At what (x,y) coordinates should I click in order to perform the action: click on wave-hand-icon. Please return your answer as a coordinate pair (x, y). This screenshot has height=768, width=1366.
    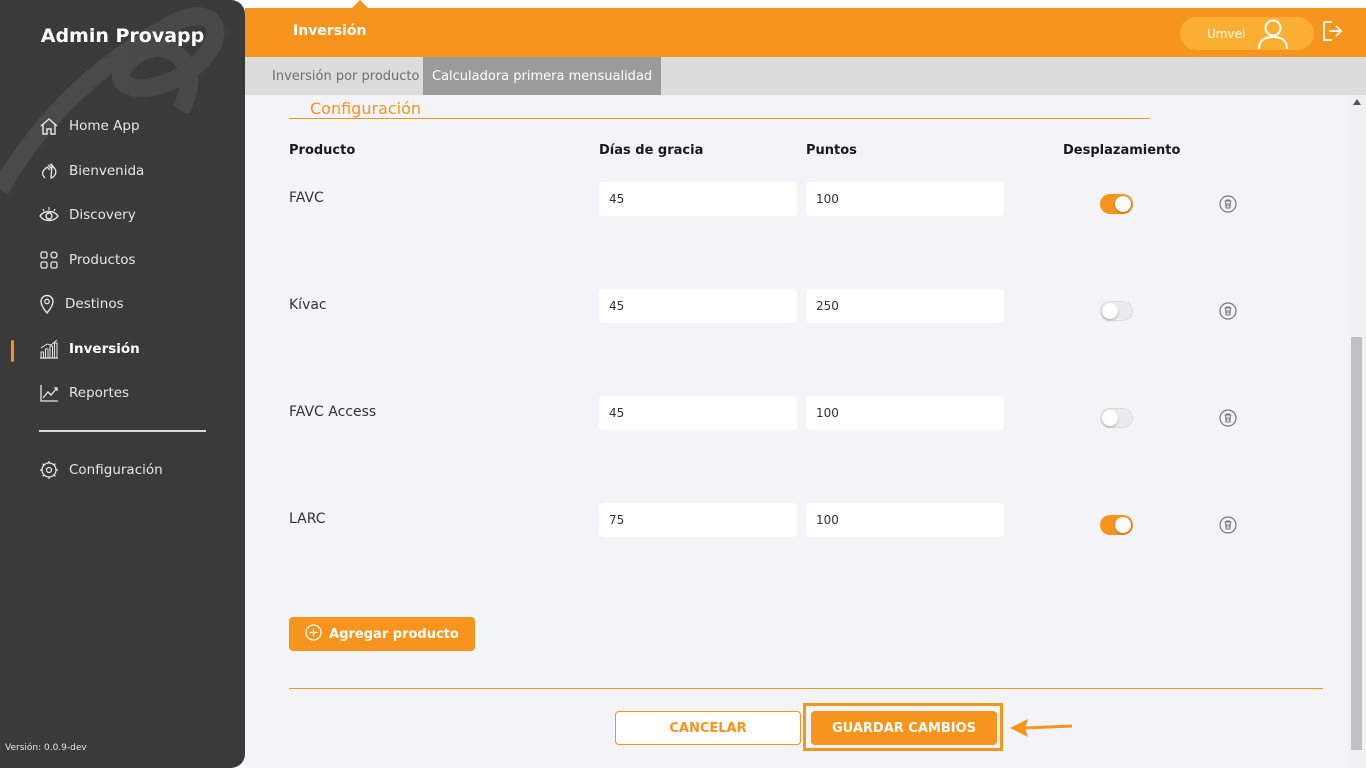
    Looking at the image, I should click on (49, 171).